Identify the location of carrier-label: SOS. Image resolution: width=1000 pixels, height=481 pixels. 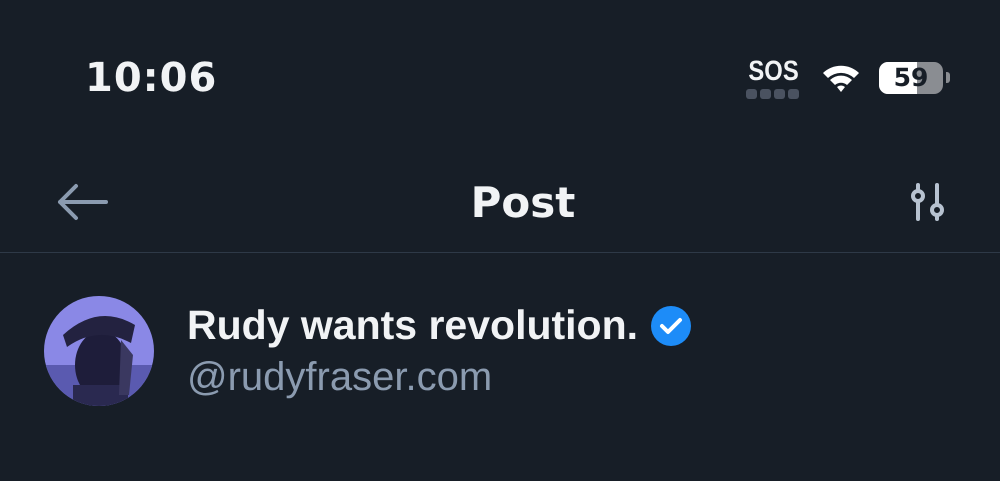
(773, 70).